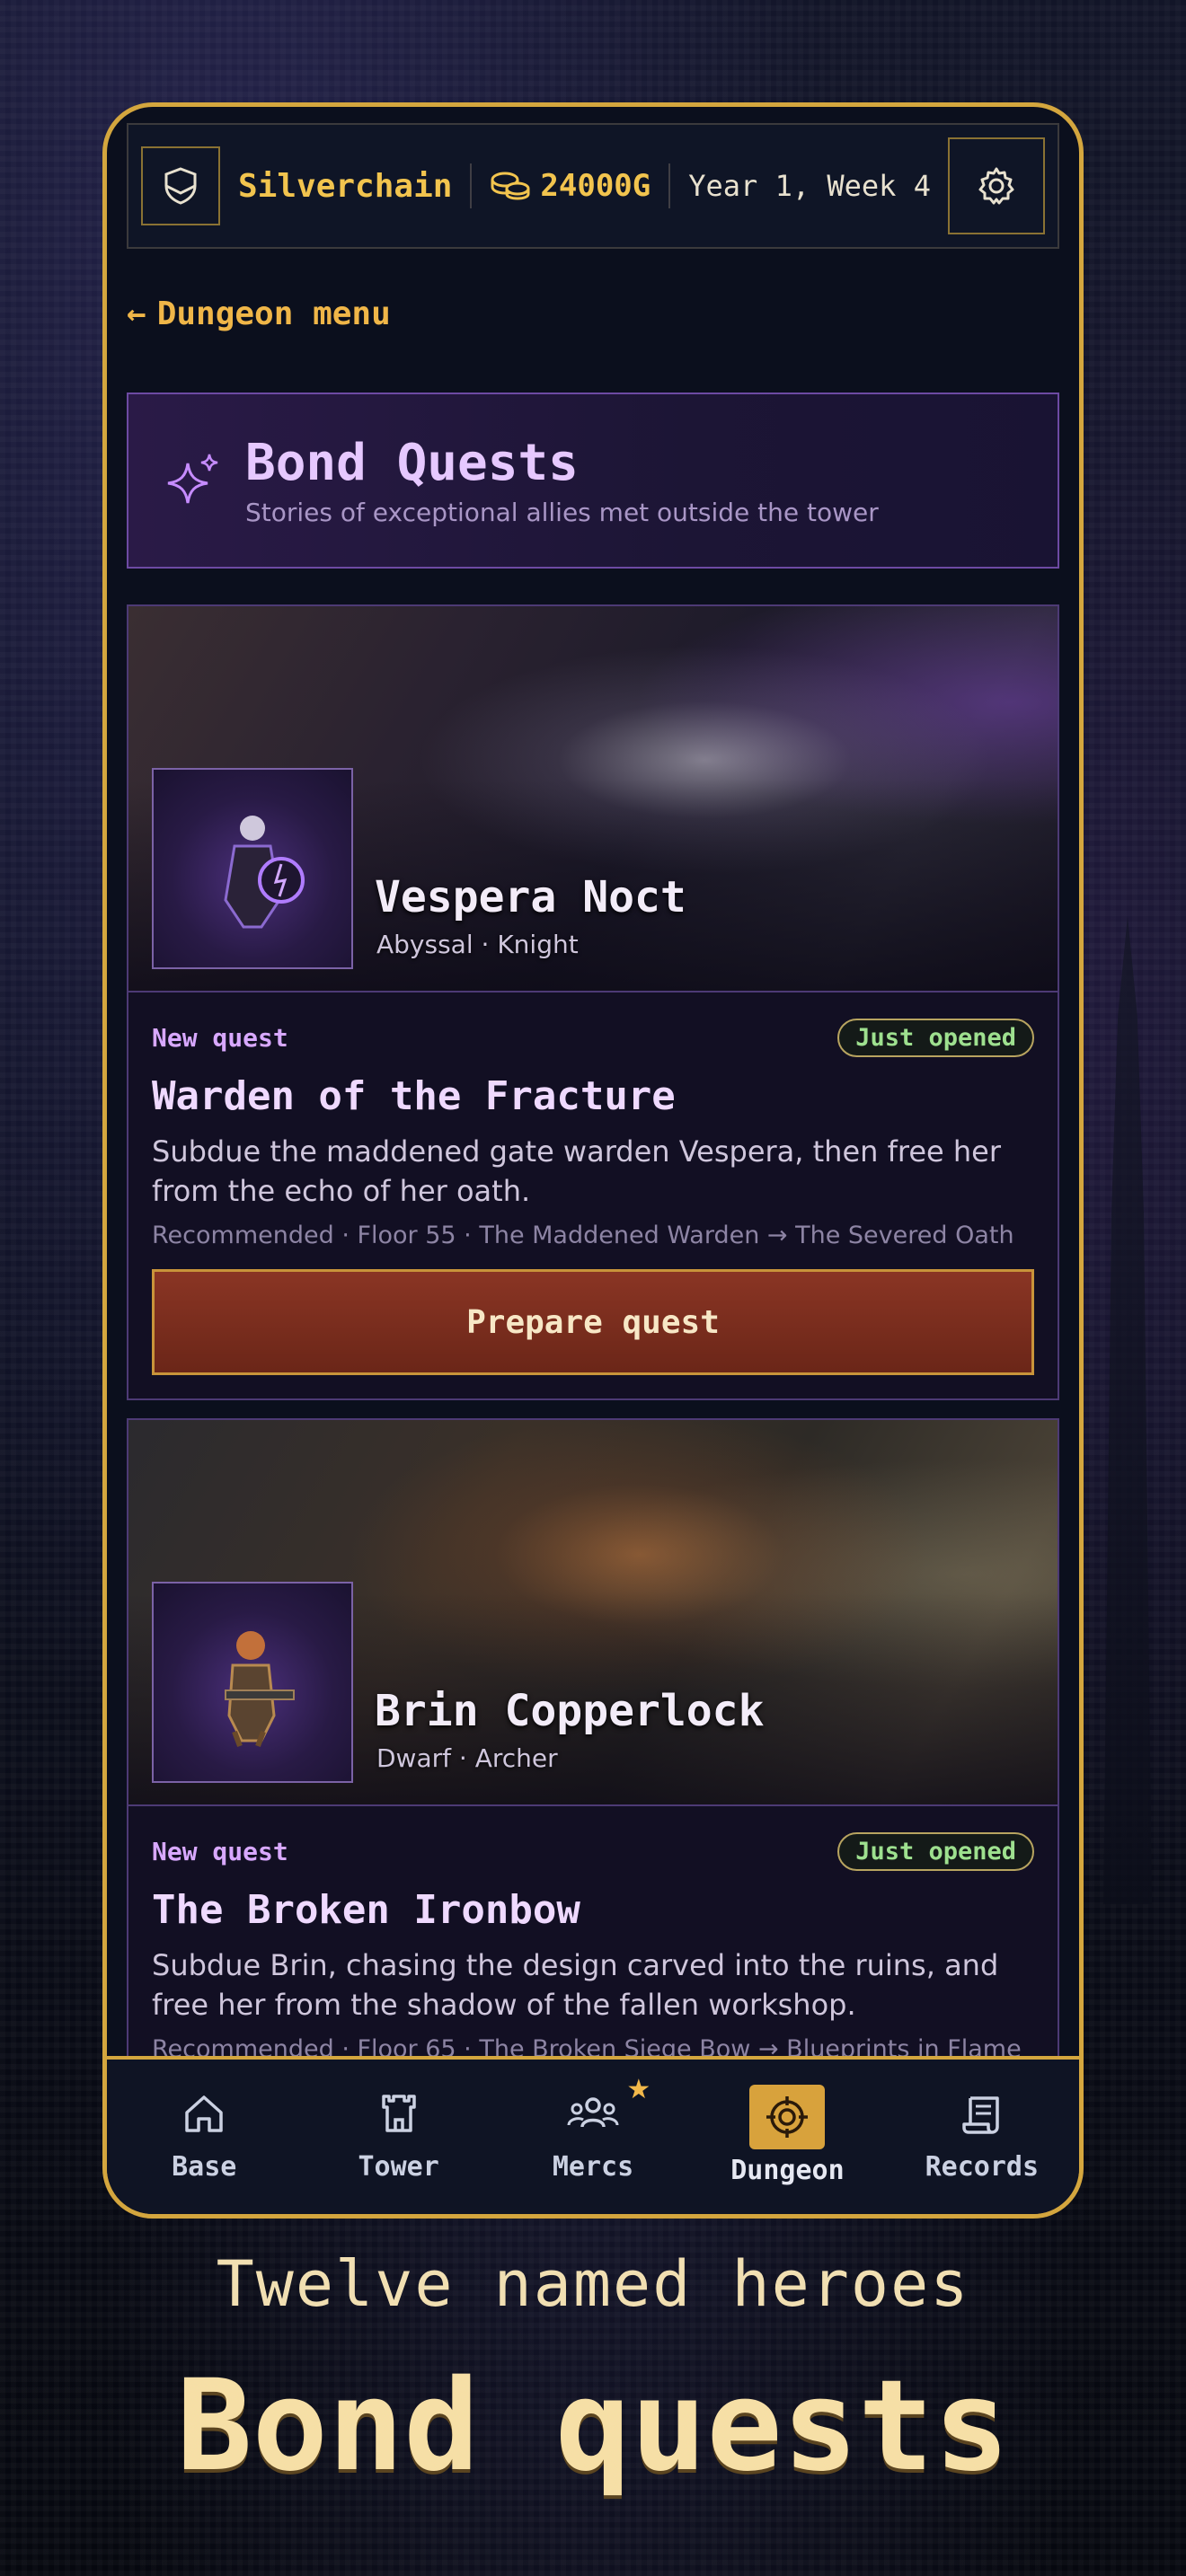  Describe the element at coordinates (204, 2167) in the screenshot. I see `nav-label: Base` at that location.